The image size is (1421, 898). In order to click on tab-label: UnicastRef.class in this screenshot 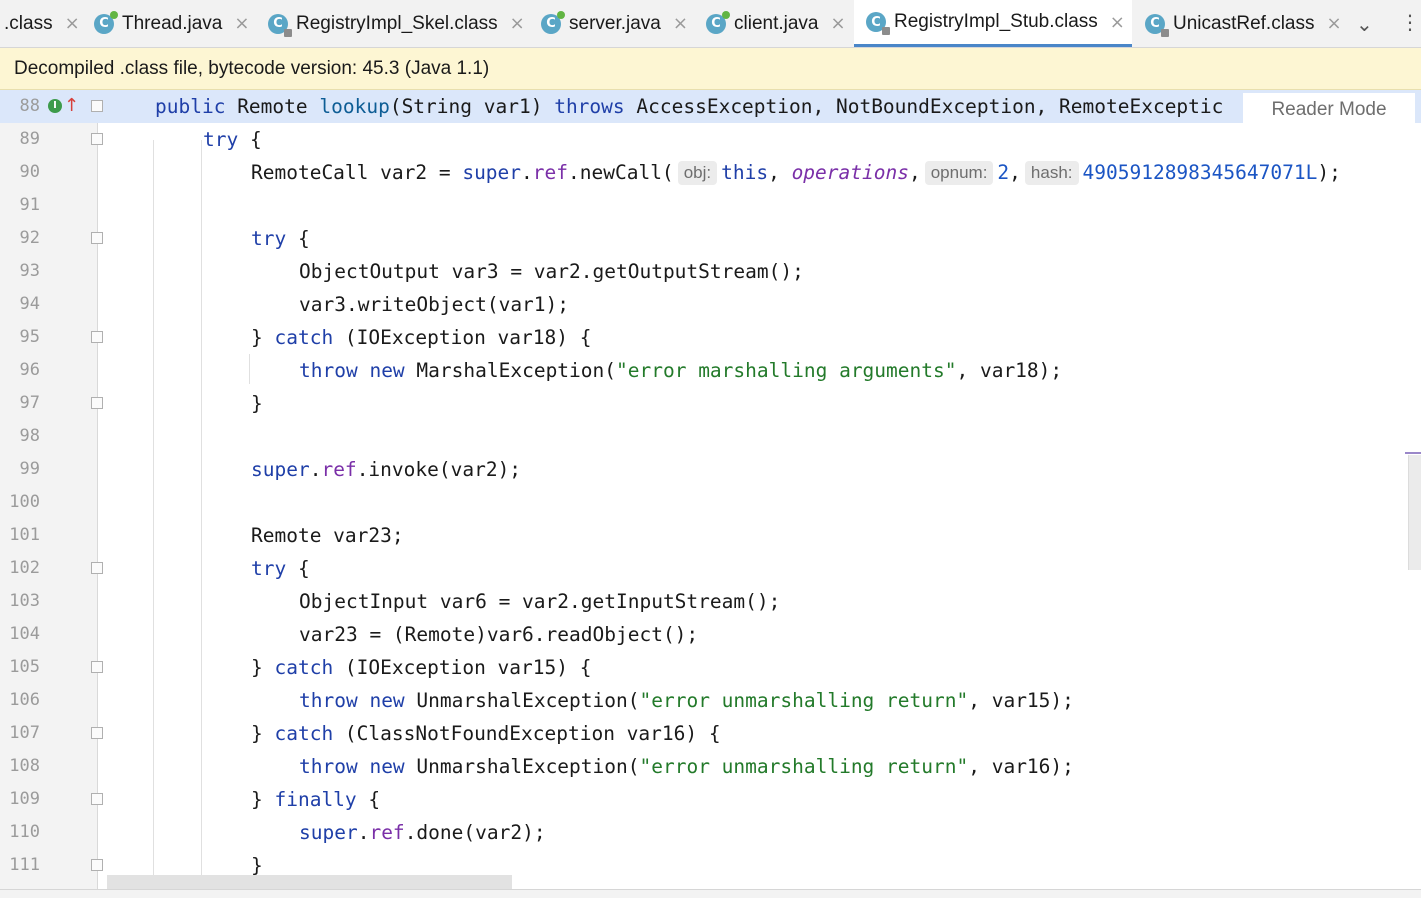, I will do `click(1244, 23)`.